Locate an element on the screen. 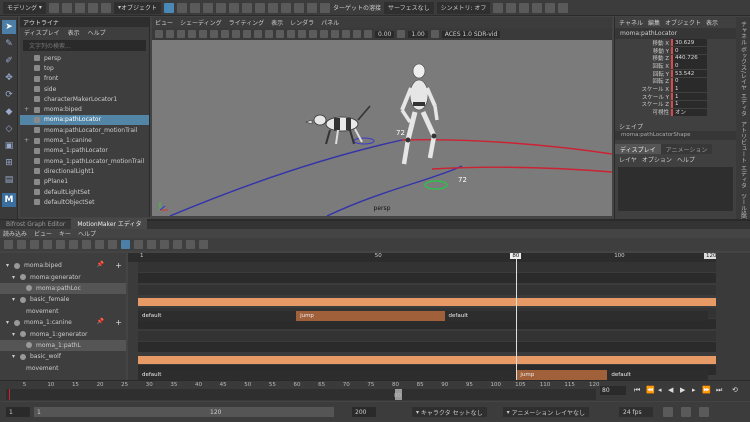  snap-view-icon is located at coordinates (246, 7).